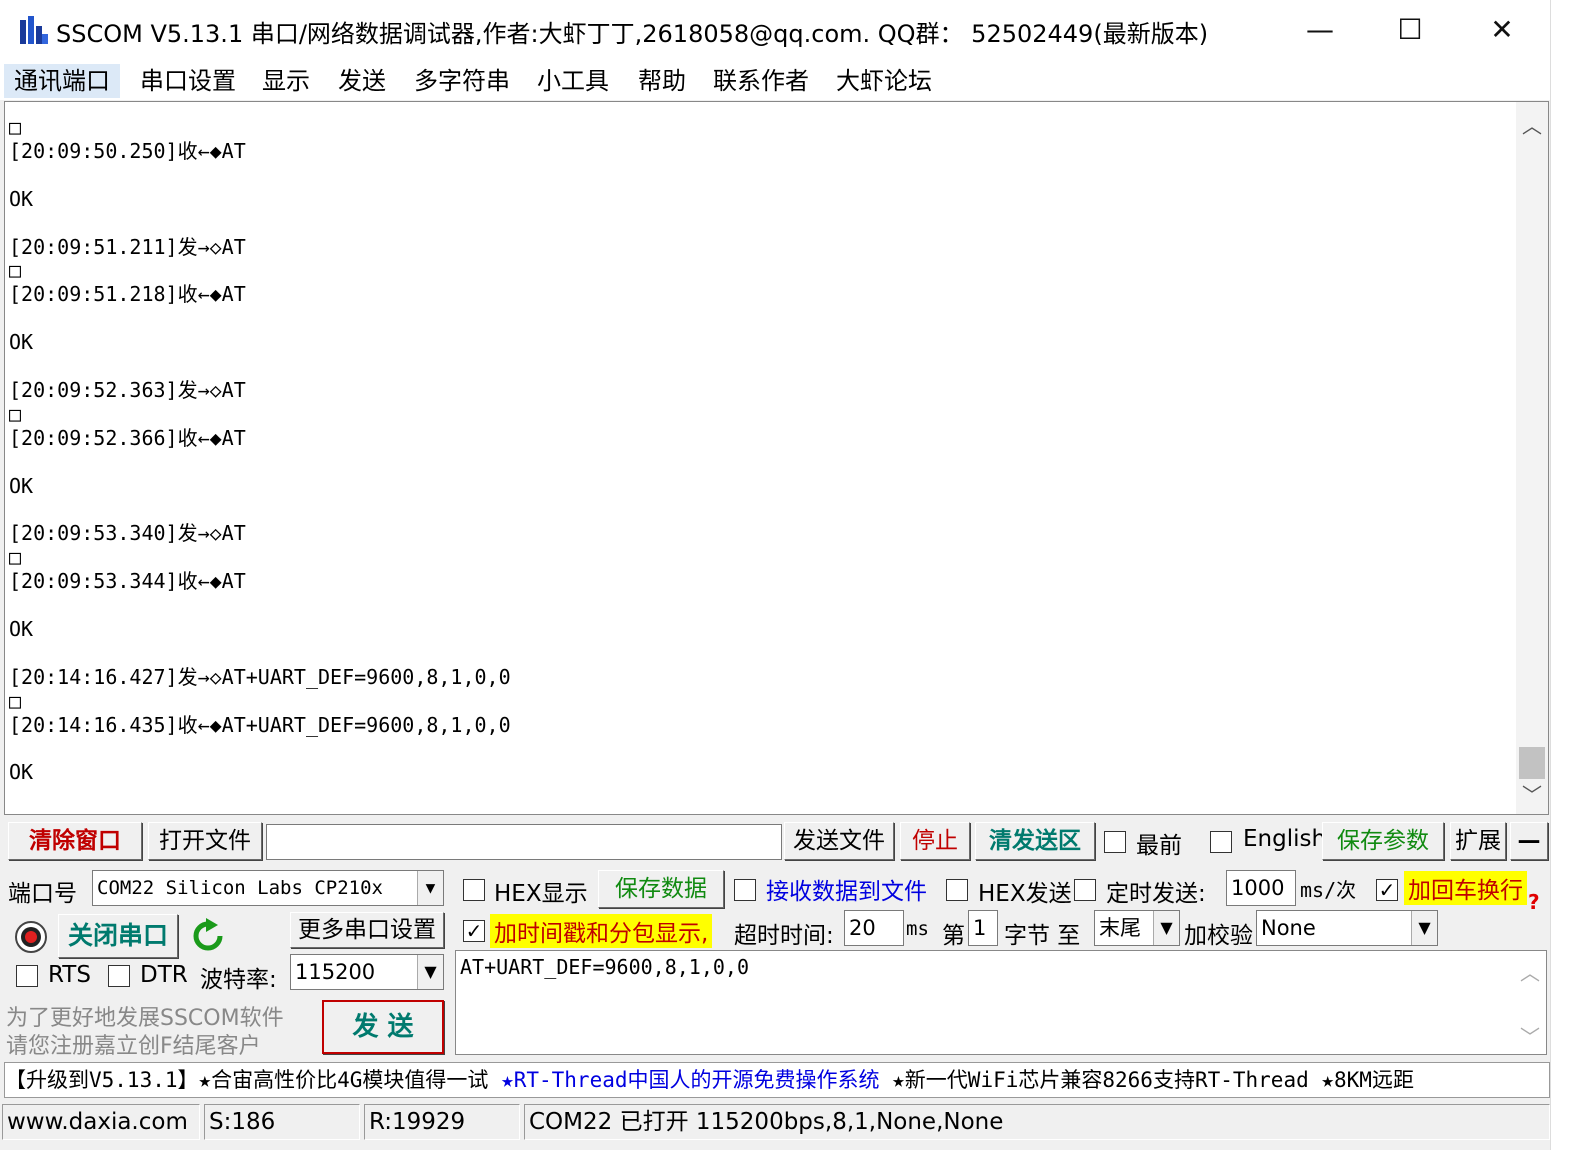  What do you see at coordinates (474, 931) in the screenshot?
I see `timestamp-checkbox: ✓` at bounding box center [474, 931].